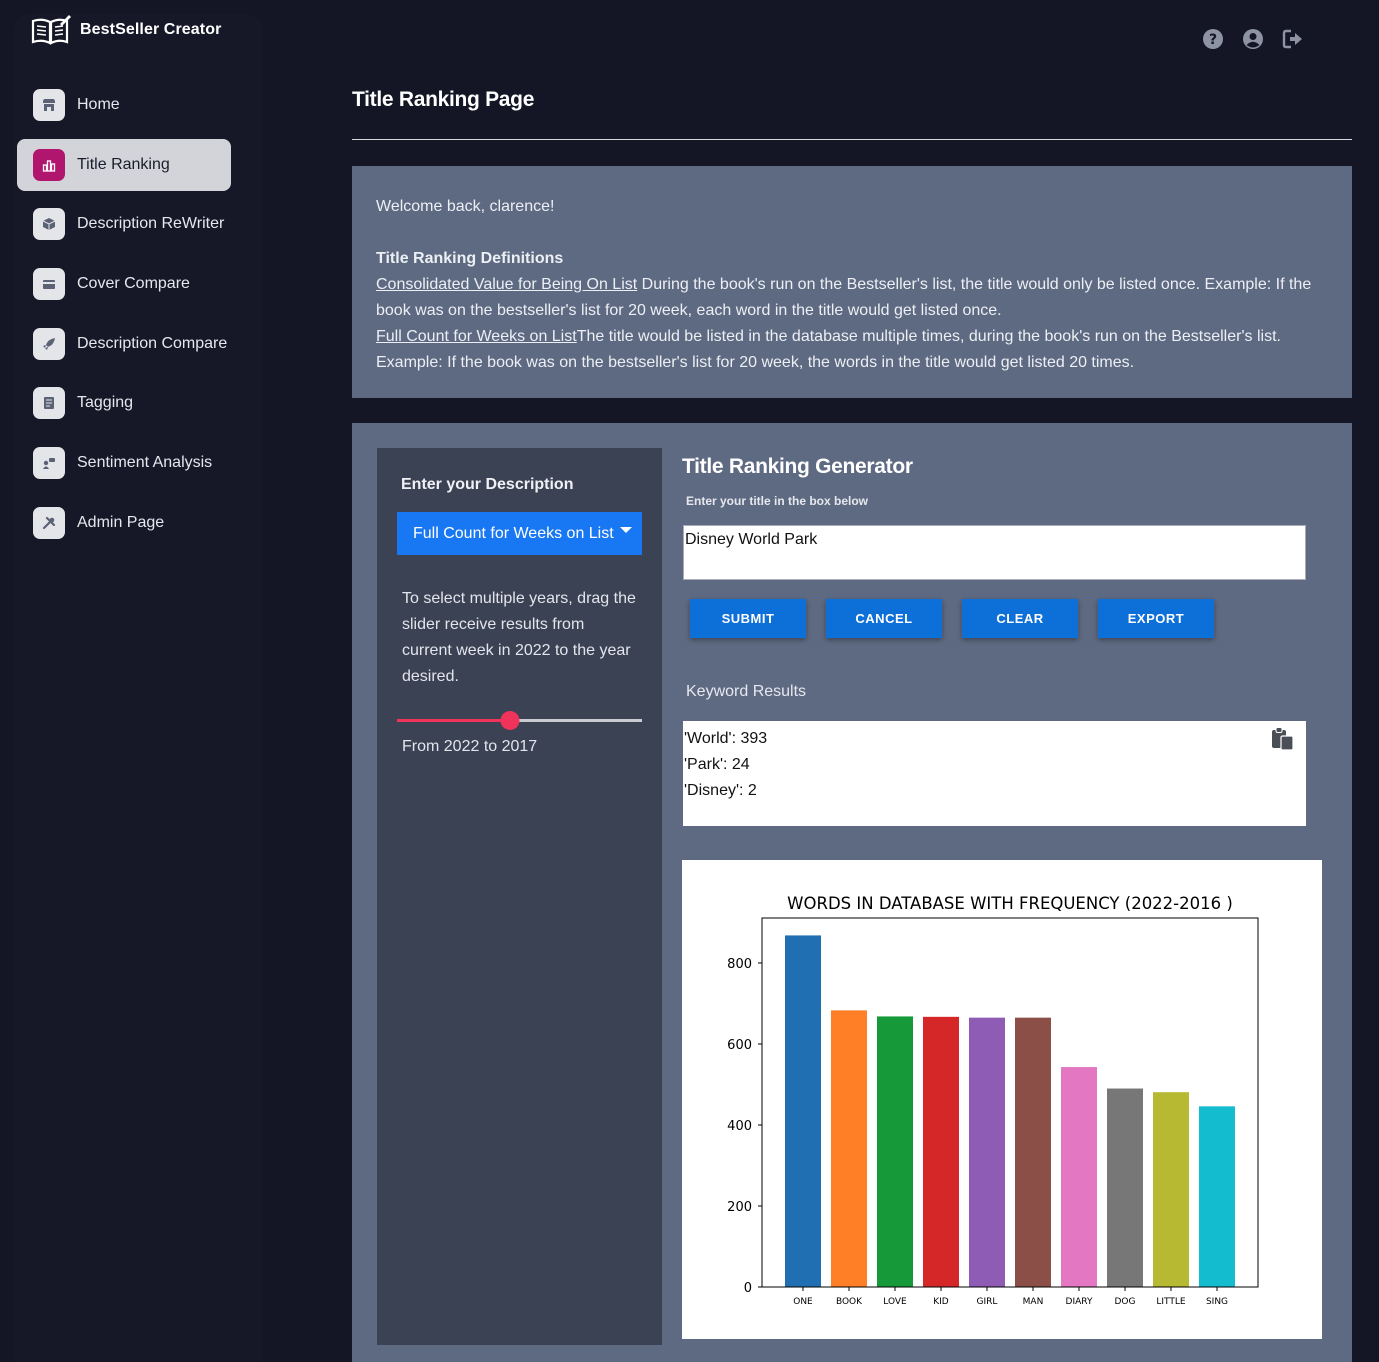 This screenshot has width=1379, height=1362. Describe the element at coordinates (739, 1045) in the screenshot. I see `y-tick-label: 600` at that location.